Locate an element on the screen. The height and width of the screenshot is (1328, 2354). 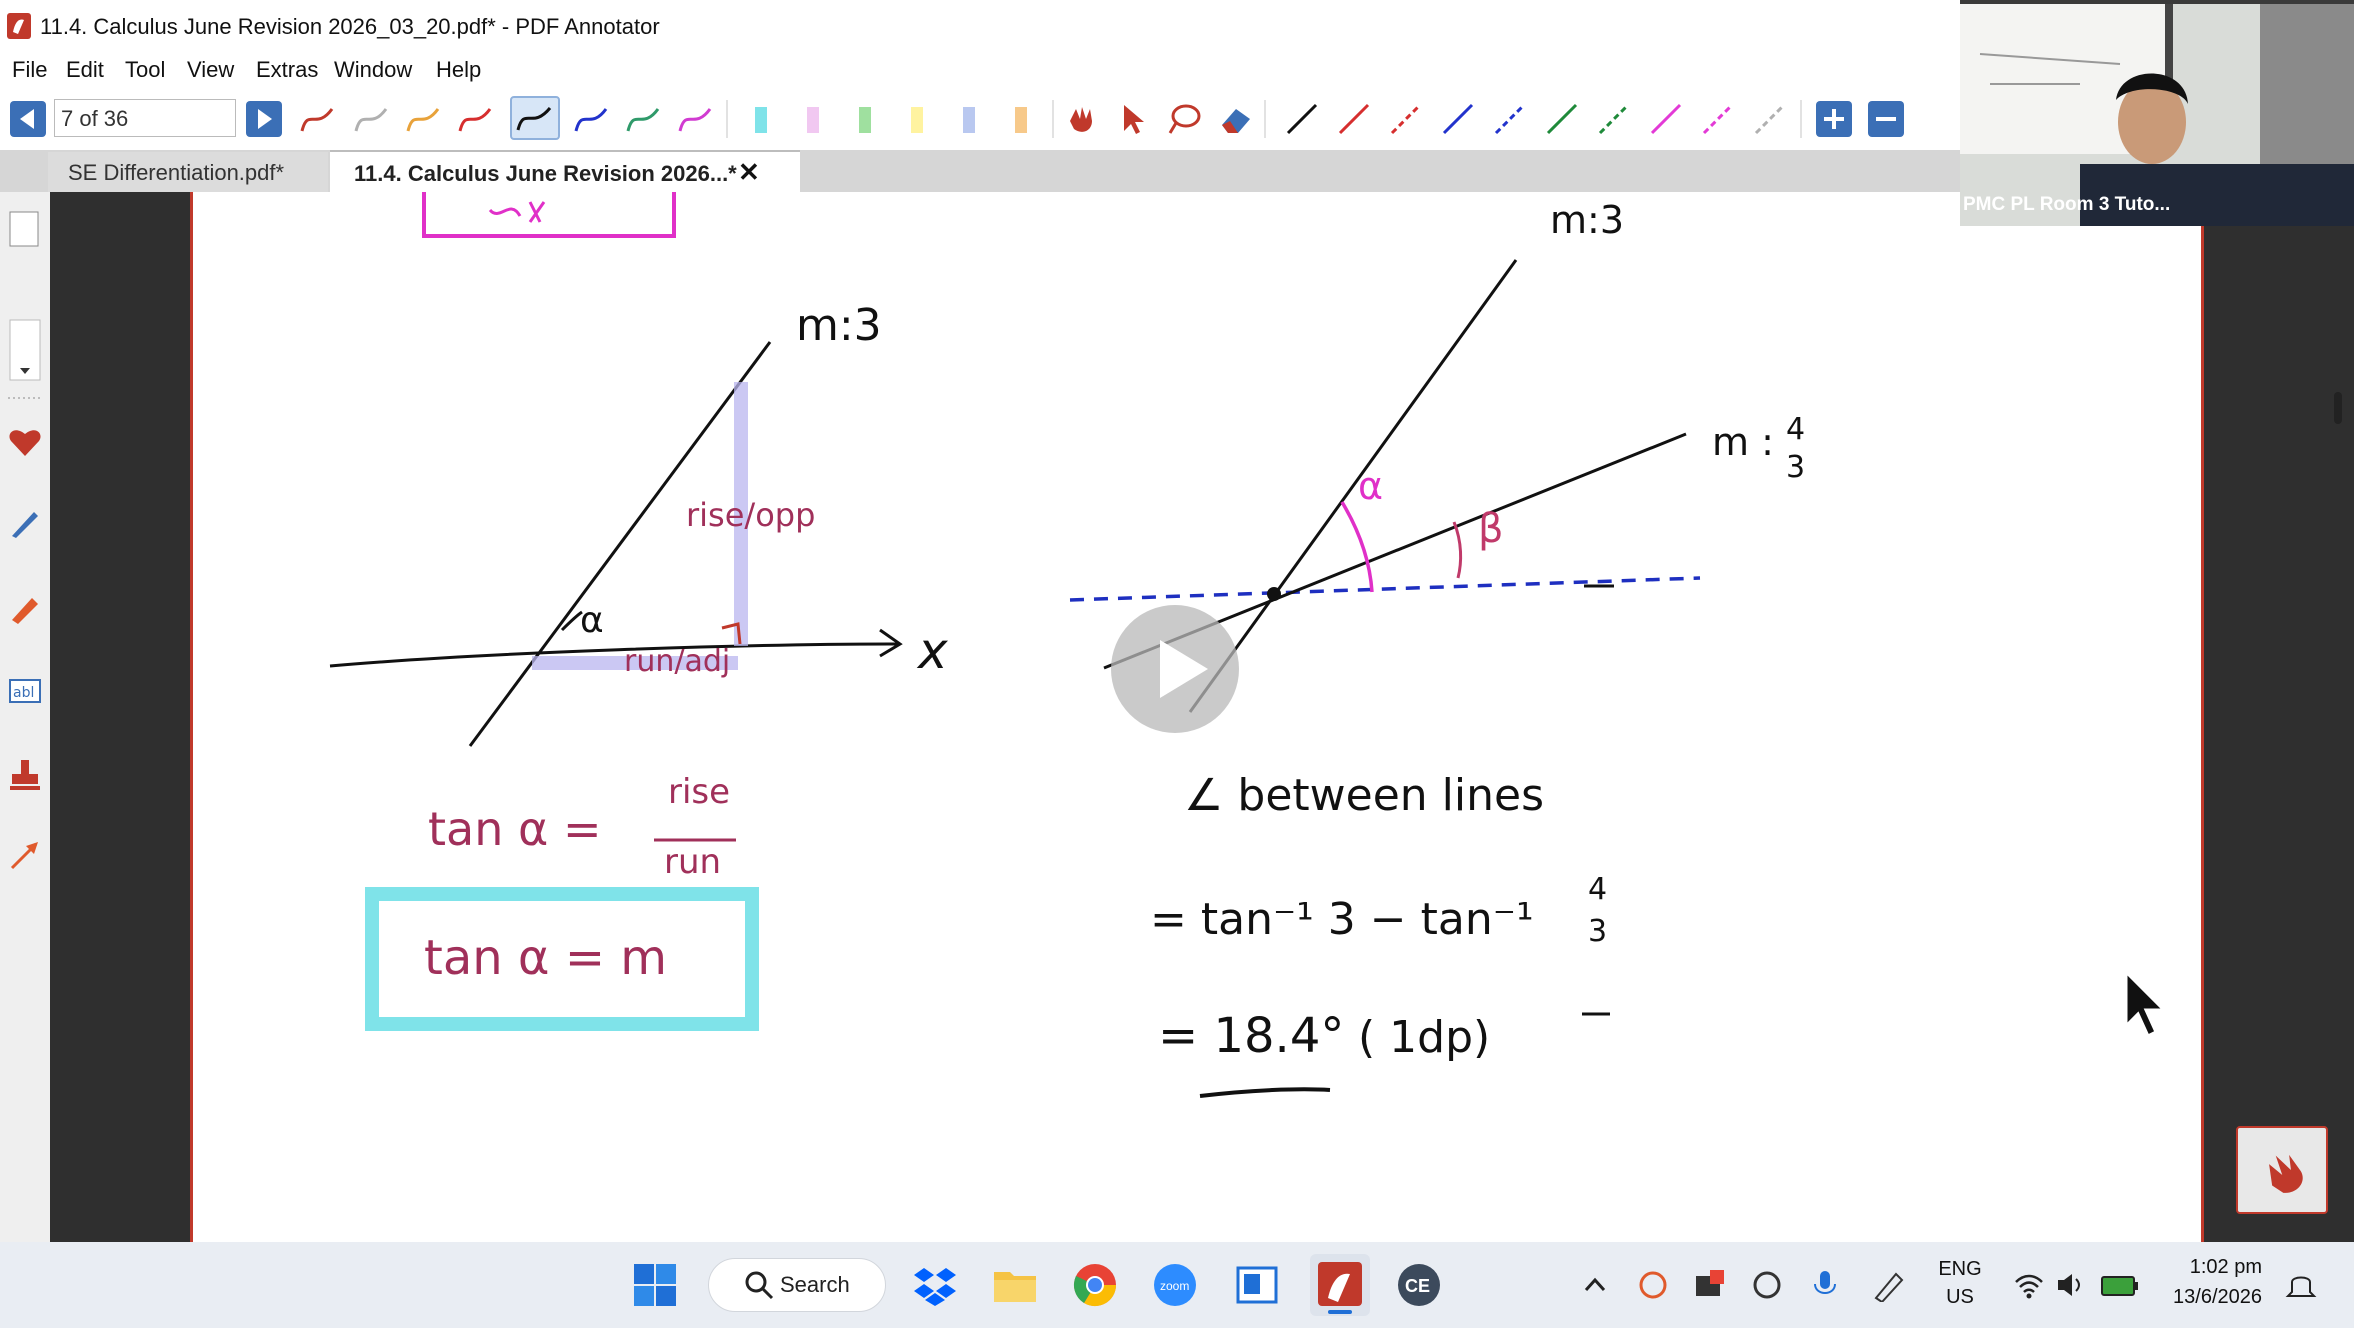
language-indicator-line2: US is located at coordinates (1960, 1297).